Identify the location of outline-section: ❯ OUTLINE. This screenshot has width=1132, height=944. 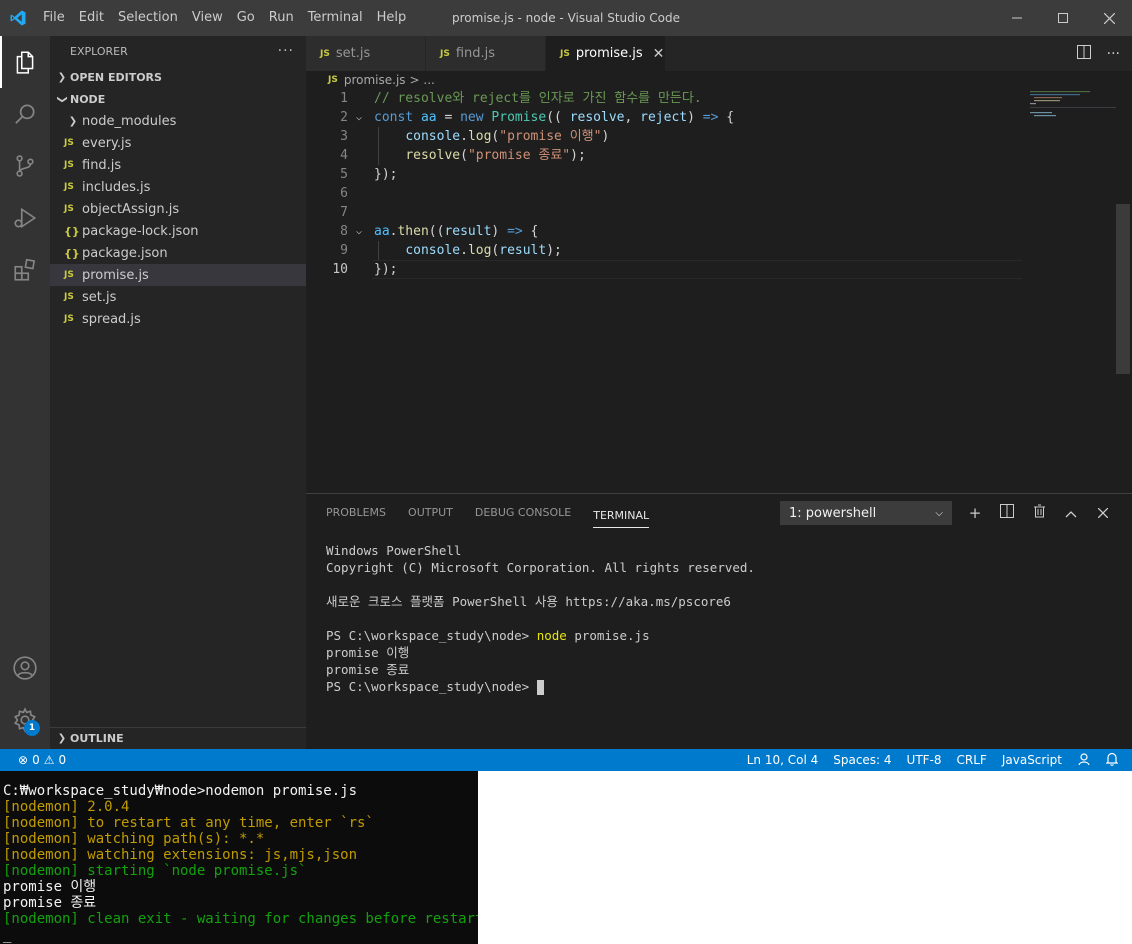
(178, 738).